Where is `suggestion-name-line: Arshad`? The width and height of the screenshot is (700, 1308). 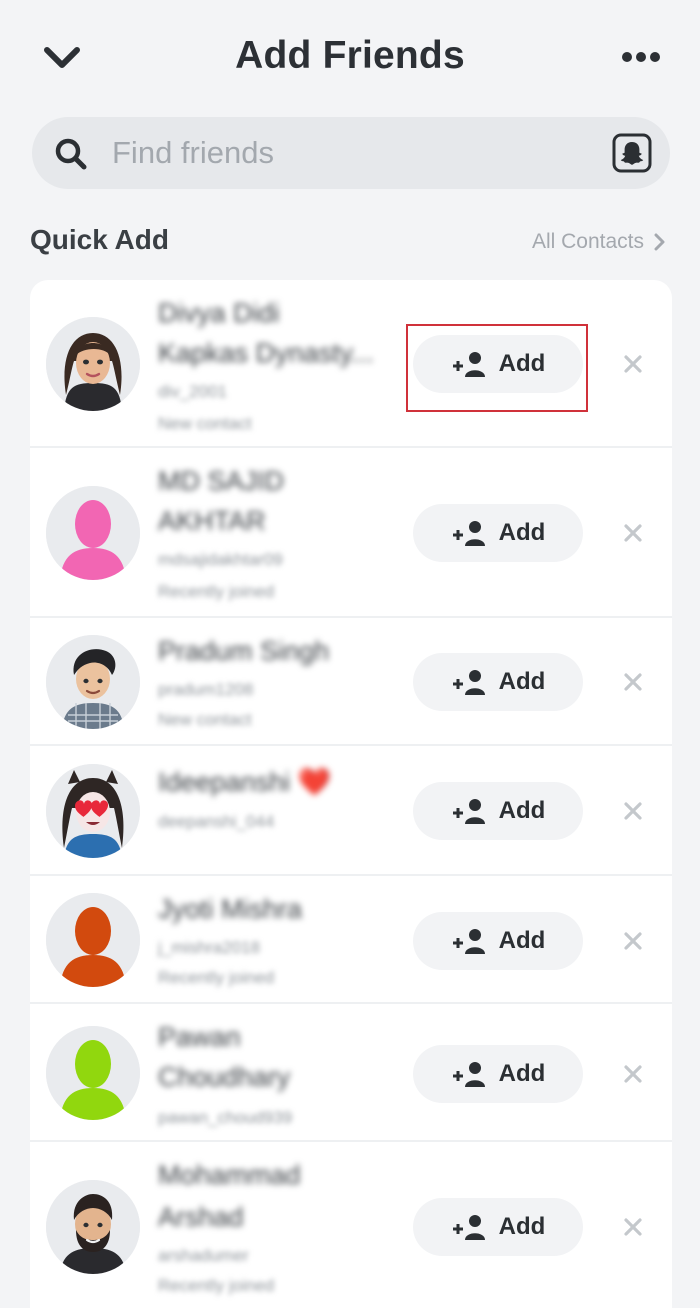
suggestion-name-line: Arshad is located at coordinates (201, 1217).